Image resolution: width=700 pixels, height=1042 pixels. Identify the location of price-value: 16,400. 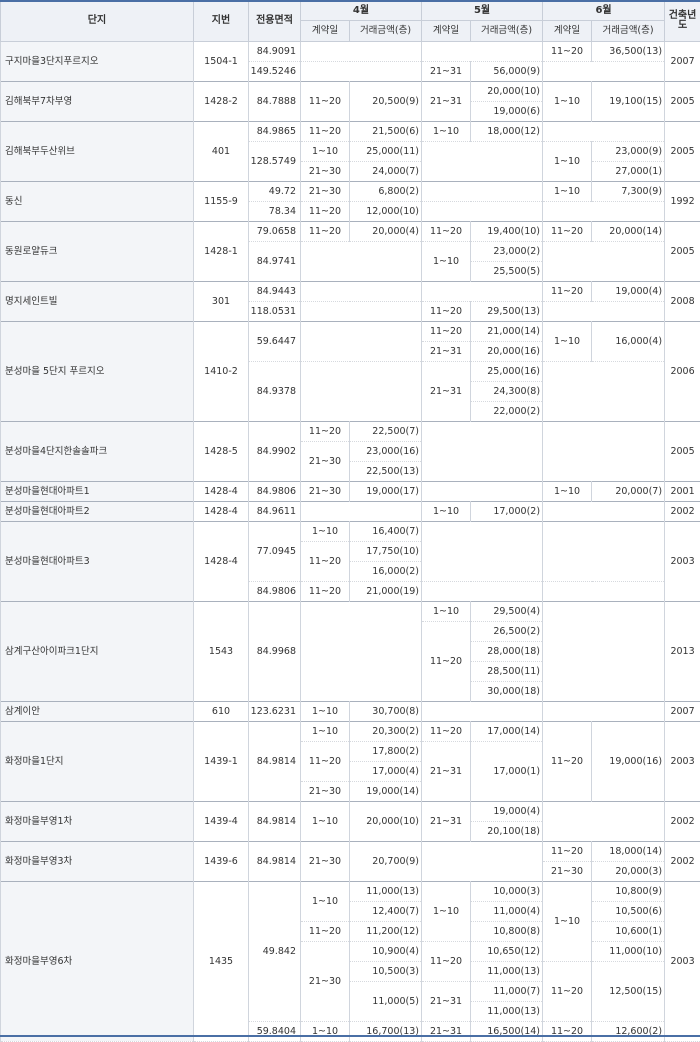
(388, 531).